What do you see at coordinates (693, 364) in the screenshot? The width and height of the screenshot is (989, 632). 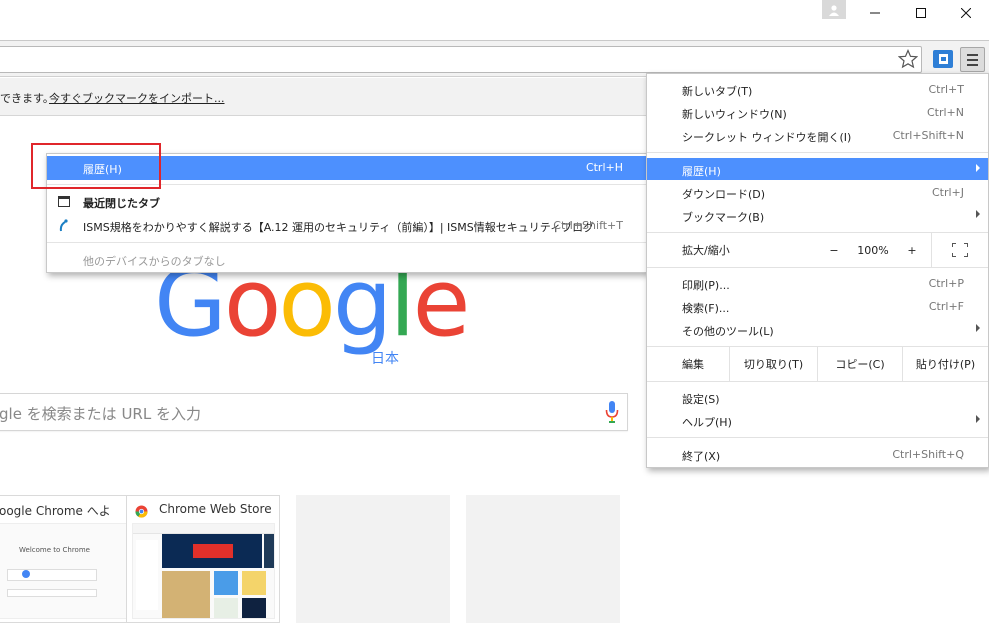 I see `edit-label: 編集` at bounding box center [693, 364].